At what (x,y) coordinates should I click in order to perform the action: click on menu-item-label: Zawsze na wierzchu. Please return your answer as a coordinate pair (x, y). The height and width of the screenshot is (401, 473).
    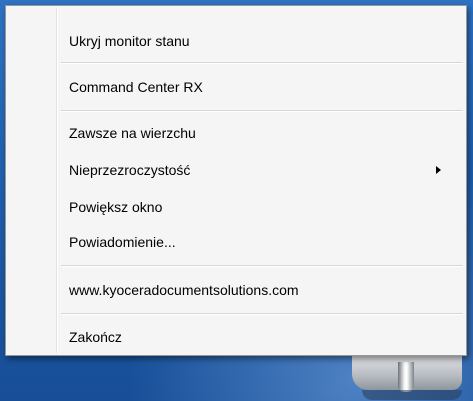
    Looking at the image, I should click on (132, 133).